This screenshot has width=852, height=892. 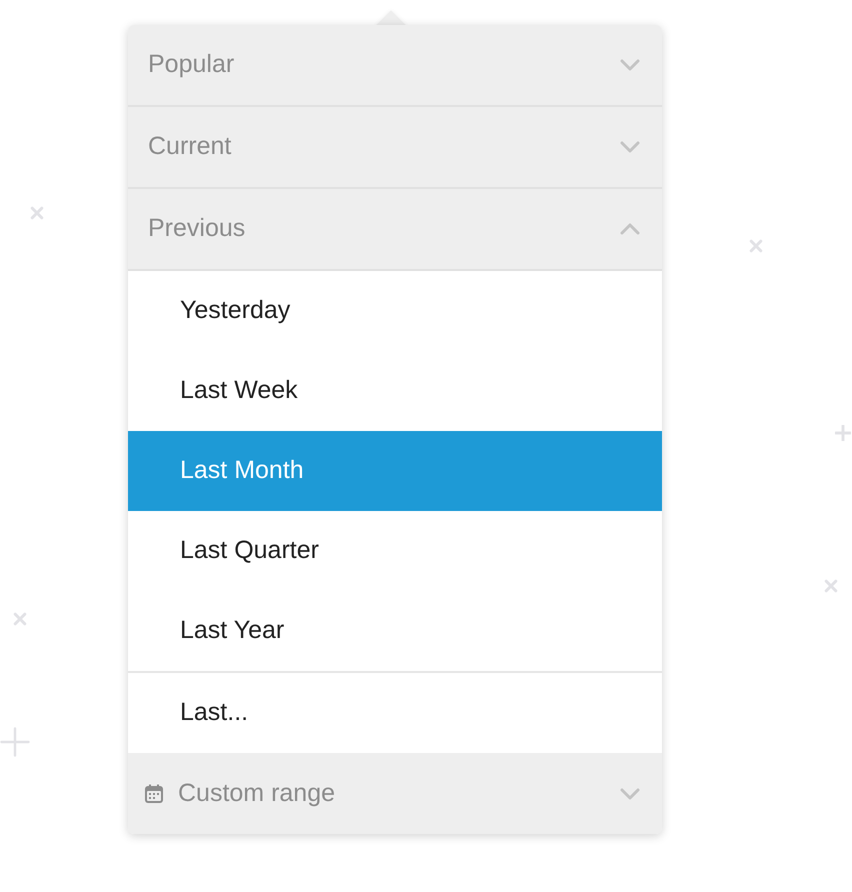 What do you see at coordinates (395, 631) in the screenshot?
I see `menu-item: Last Year` at bounding box center [395, 631].